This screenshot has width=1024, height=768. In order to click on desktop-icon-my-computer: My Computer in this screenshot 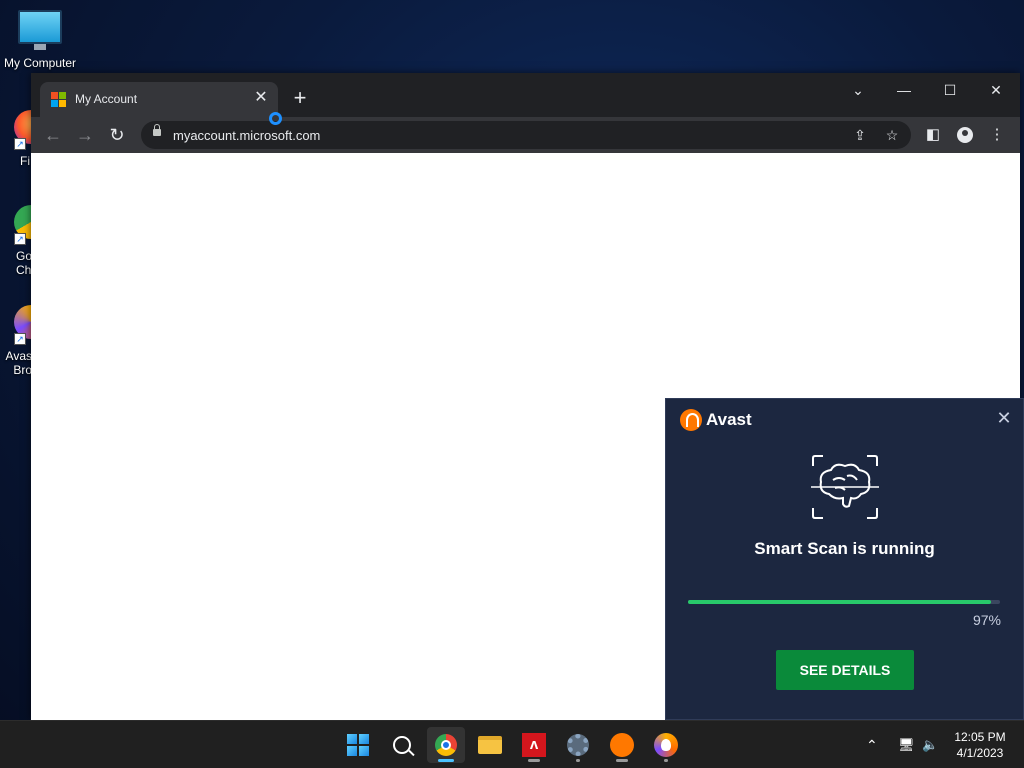, I will do `click(40, 40)`.